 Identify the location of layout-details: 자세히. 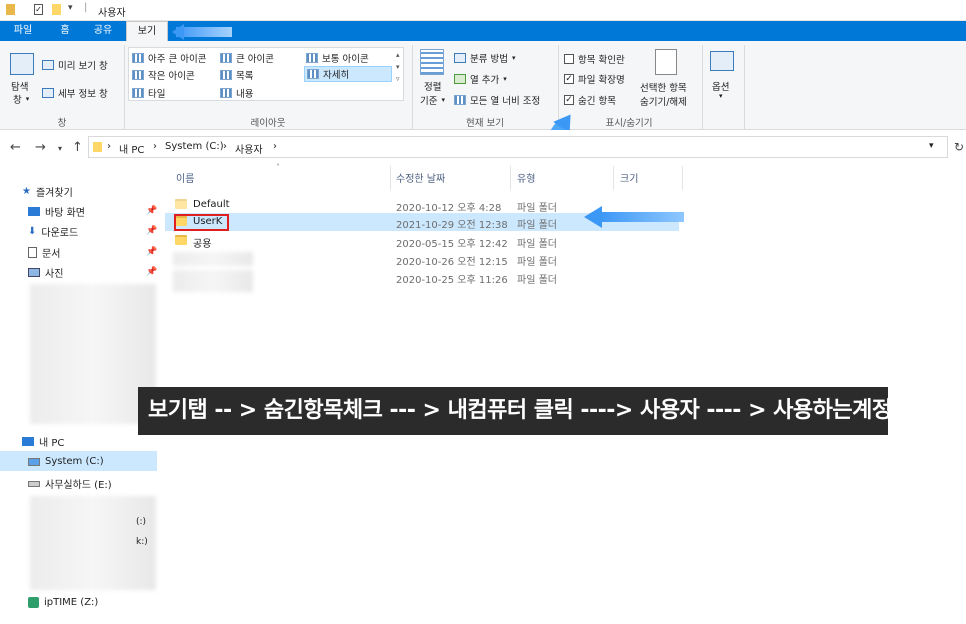
(348, 74).